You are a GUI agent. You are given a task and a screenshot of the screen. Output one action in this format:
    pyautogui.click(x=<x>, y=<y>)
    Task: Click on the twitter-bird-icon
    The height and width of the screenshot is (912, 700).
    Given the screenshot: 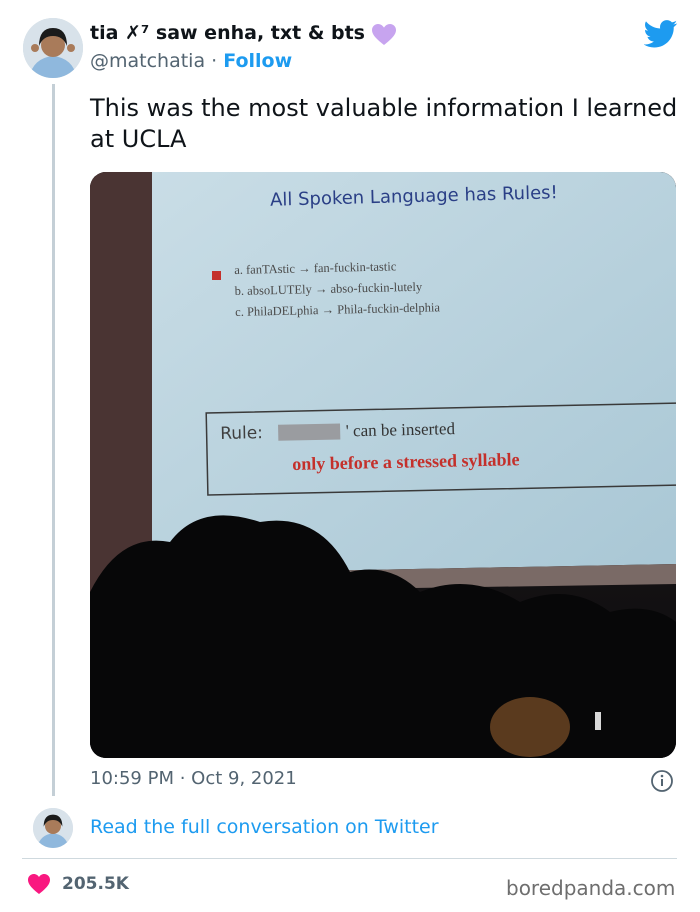 What is the action you would take?
    pyautogui.click(x=661, y=34)
    